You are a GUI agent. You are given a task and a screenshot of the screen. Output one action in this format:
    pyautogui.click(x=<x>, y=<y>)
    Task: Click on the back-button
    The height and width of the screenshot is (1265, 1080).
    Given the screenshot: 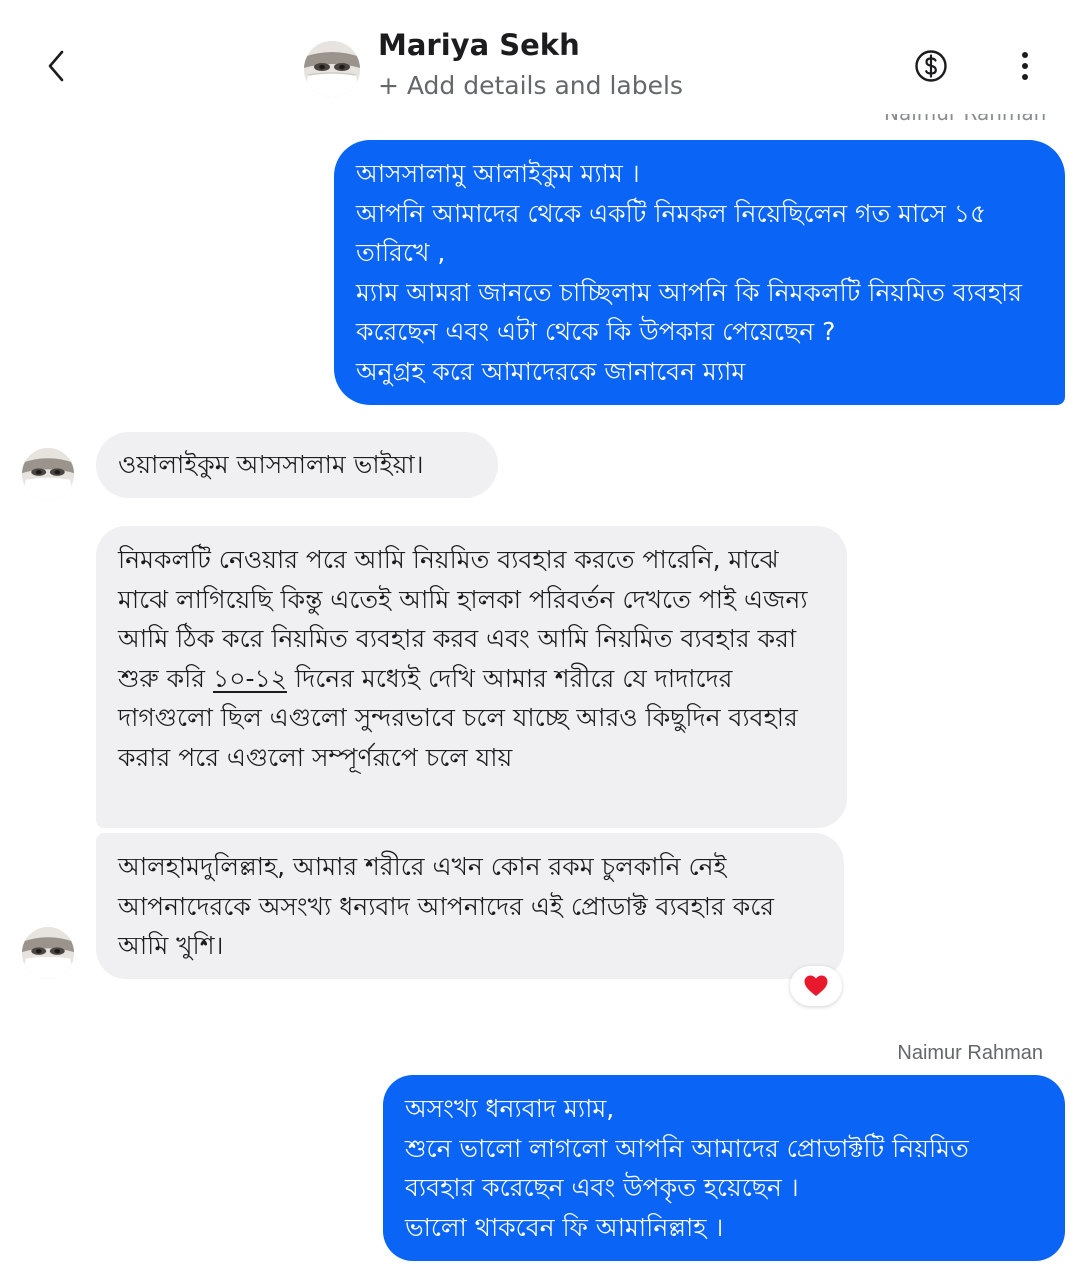 What is the action you would take?
    pyautogui.click(x=56, y=66)
    